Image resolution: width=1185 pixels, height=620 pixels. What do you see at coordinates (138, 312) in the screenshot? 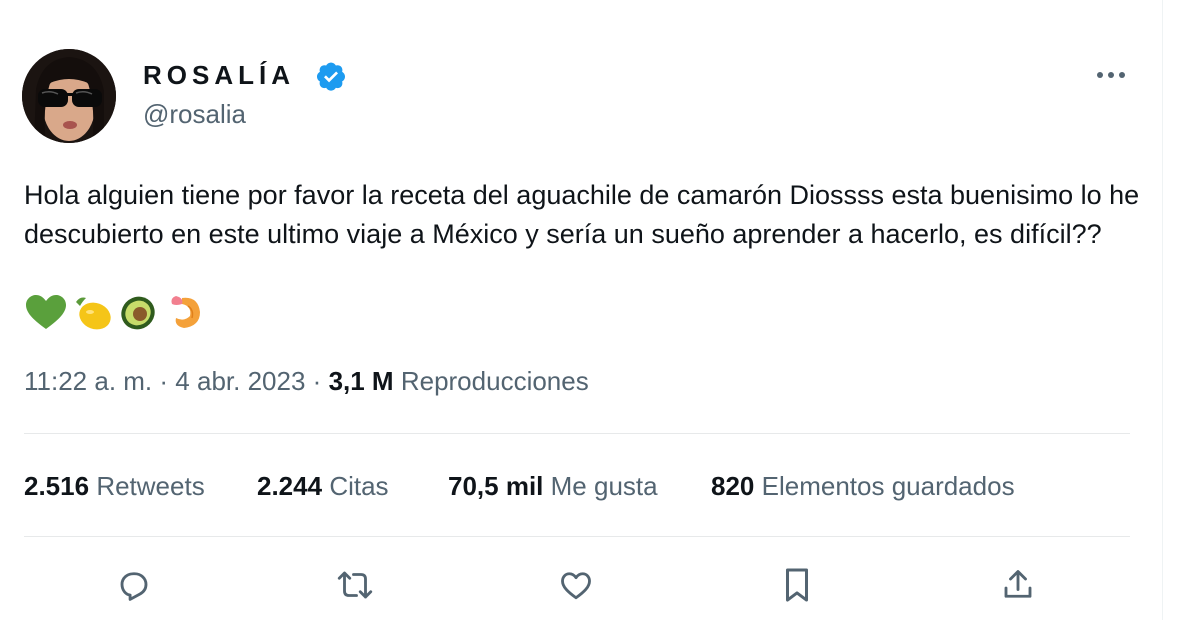
I see `avocado-icon` at bounding box center [138, 312].